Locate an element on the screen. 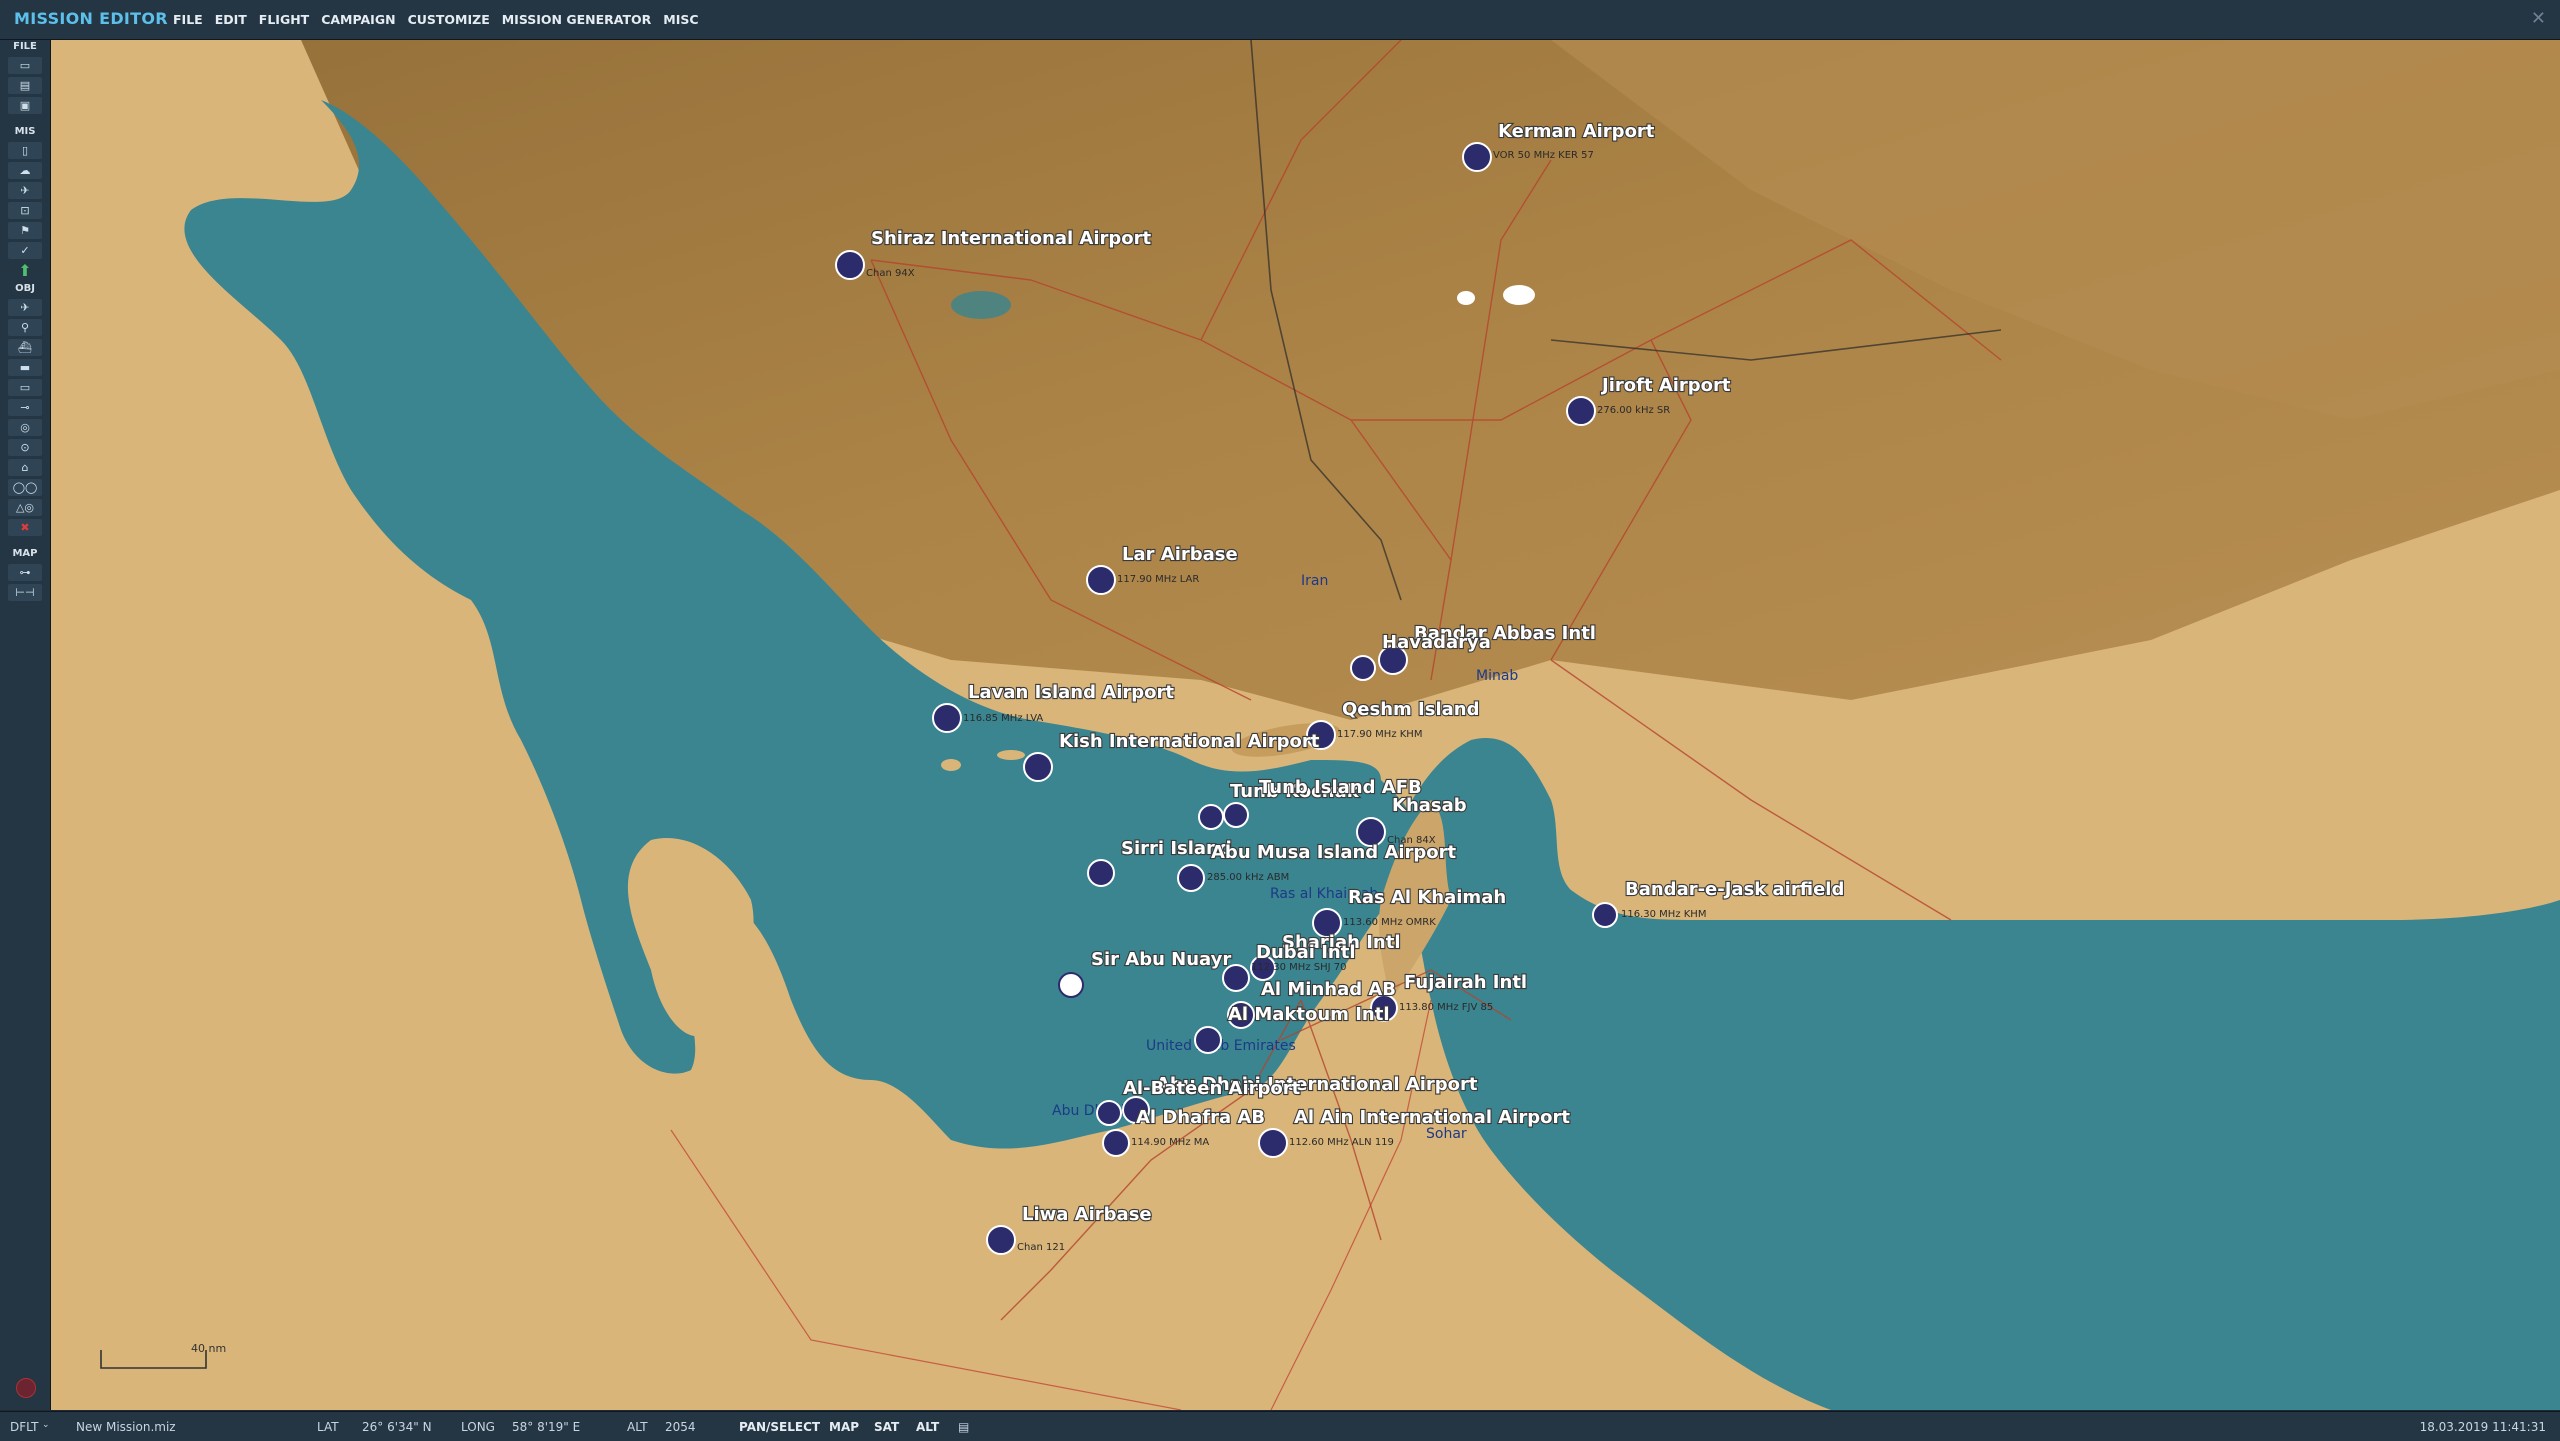 The height and width of the screenshot is (1441, 2560). svg-text: 117.90 MHz KHM is located at coordinates (1379, 734).